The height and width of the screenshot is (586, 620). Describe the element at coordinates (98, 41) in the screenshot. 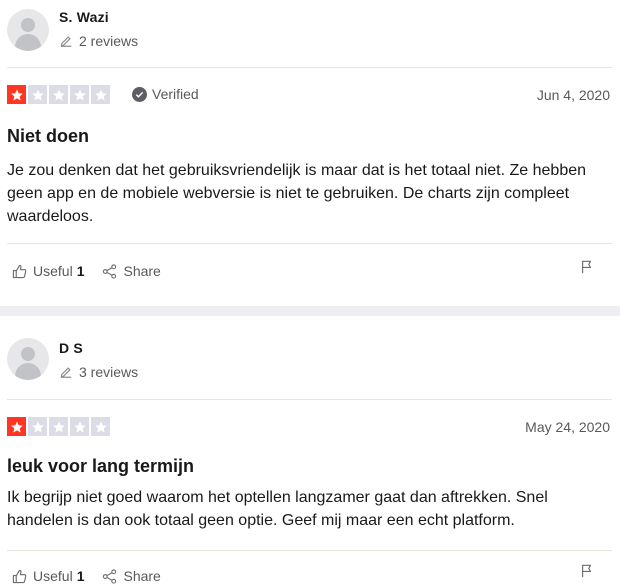

I see `reviewer-review-count: 2 reviews` at that location.